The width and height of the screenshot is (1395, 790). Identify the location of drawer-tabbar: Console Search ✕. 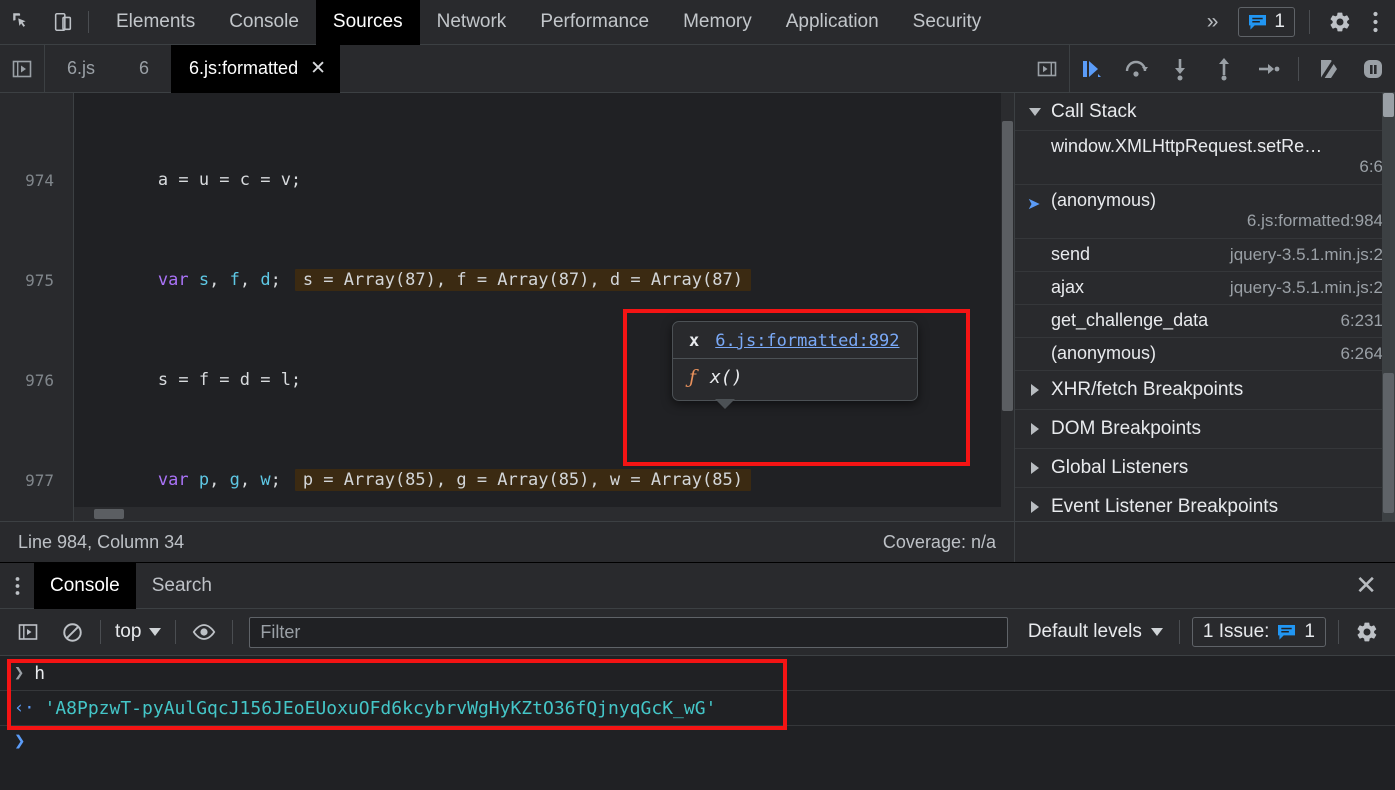
(697, 585).